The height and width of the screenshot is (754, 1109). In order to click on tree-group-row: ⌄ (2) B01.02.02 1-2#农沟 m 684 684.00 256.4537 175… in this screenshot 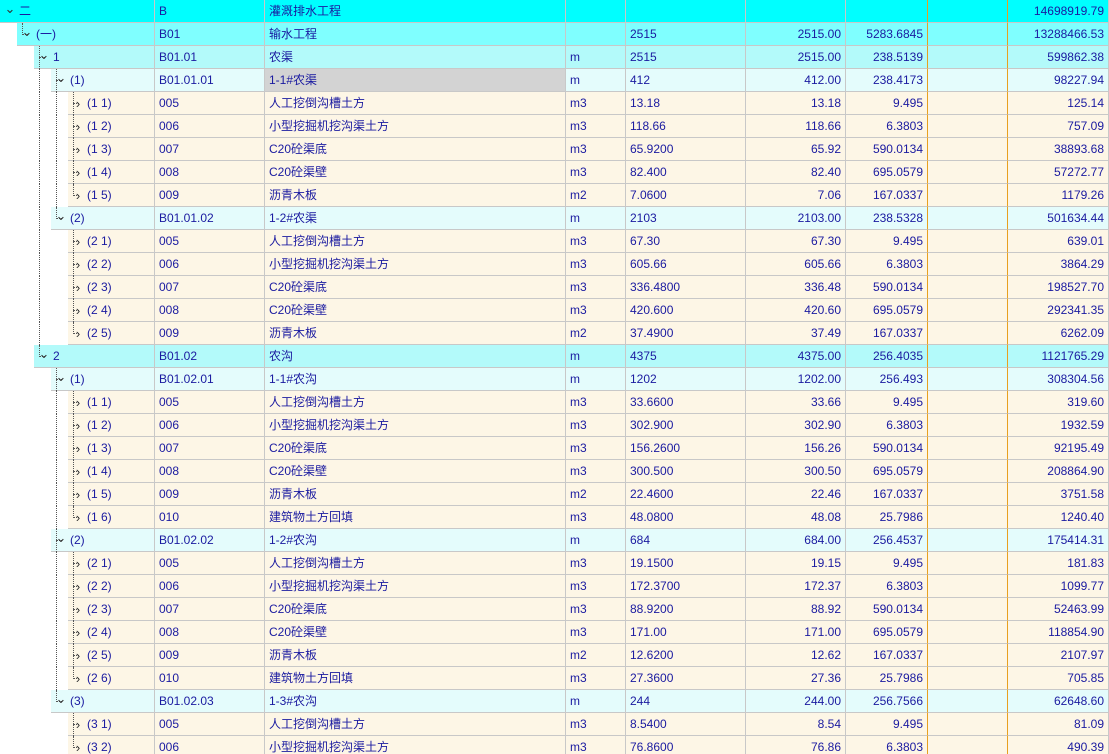, I will do `click(554, 540)`.